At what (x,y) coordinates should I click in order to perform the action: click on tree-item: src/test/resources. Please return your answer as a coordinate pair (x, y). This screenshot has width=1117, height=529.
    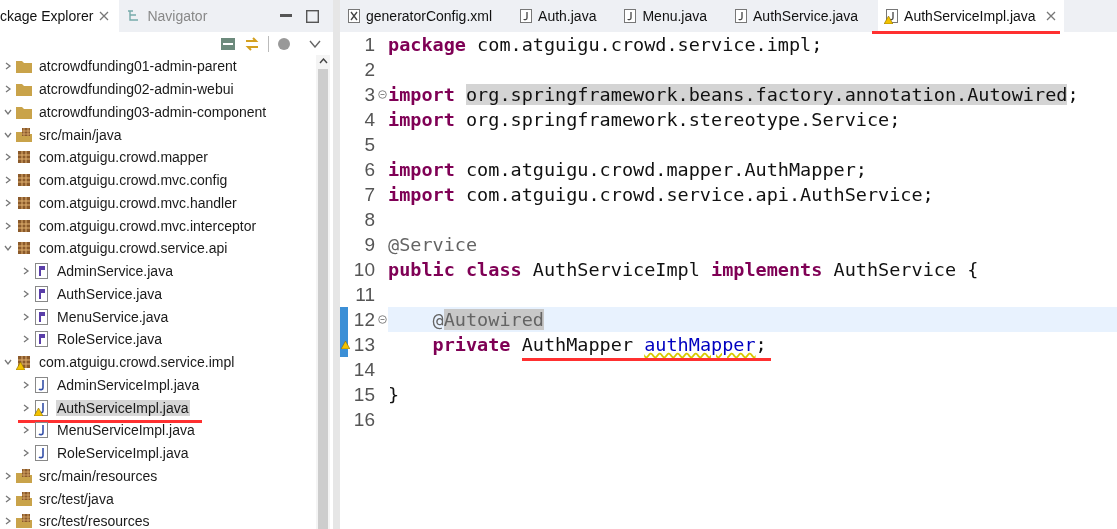
    Looking at the image, I should click on (94, 521).